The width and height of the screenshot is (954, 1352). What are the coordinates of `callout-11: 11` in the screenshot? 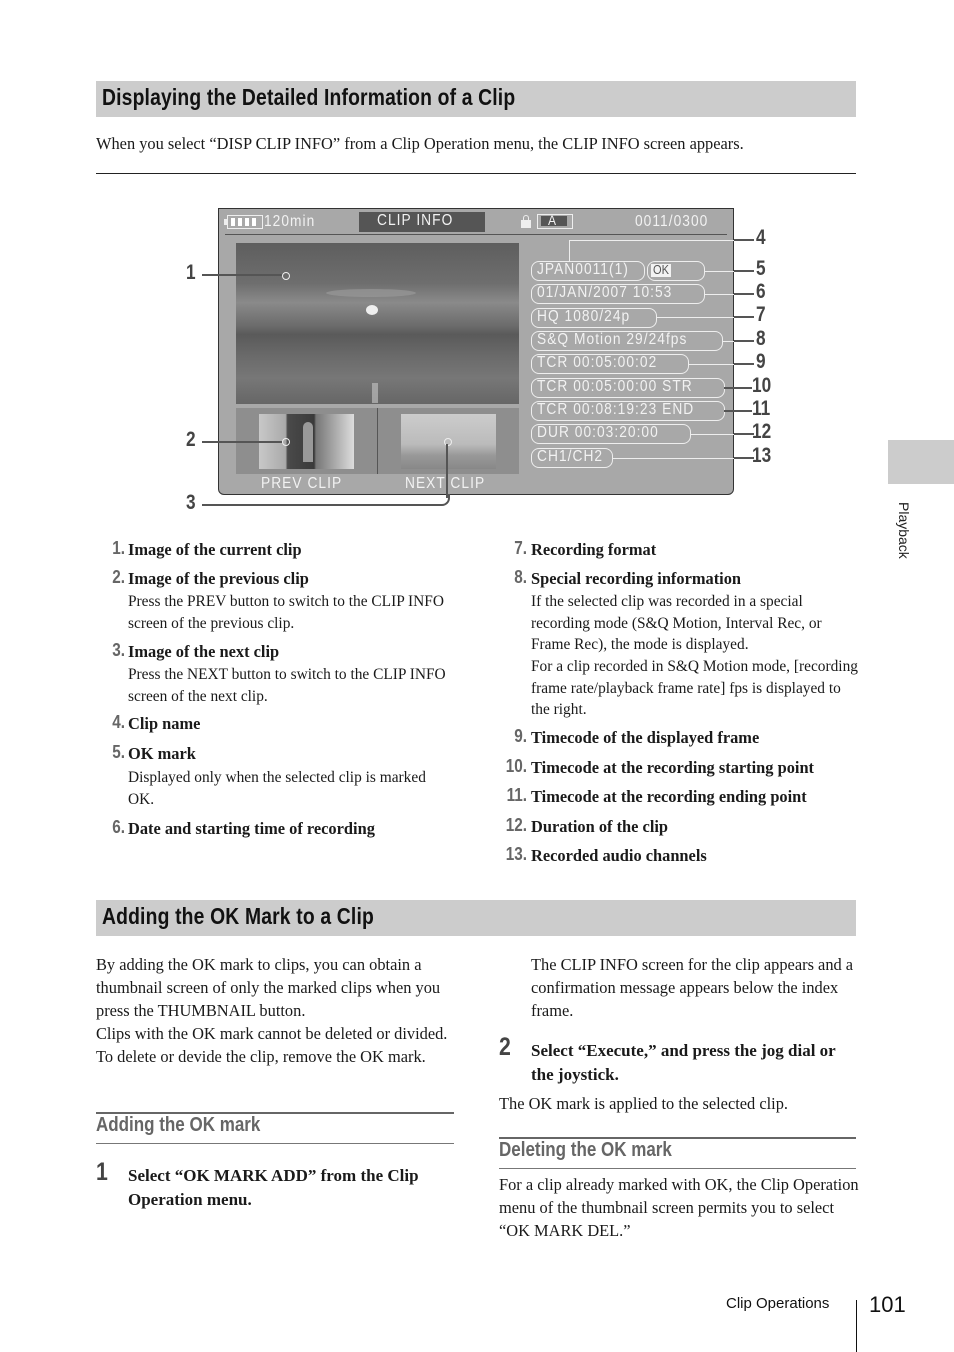 It's located at (761, 408).